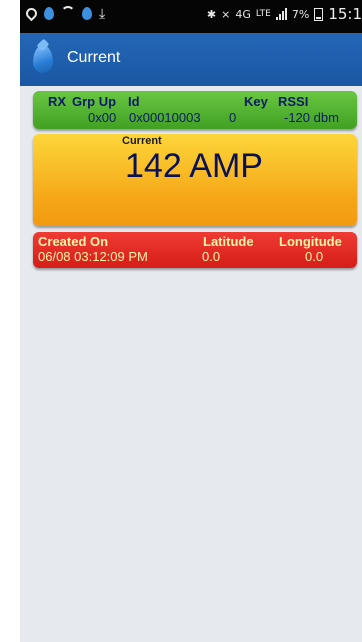 The height and width of the screenshot is (642, 362). Describe the element at coordinates (43, 59) in the screenshot. I see `app-logo-icon` at that location.